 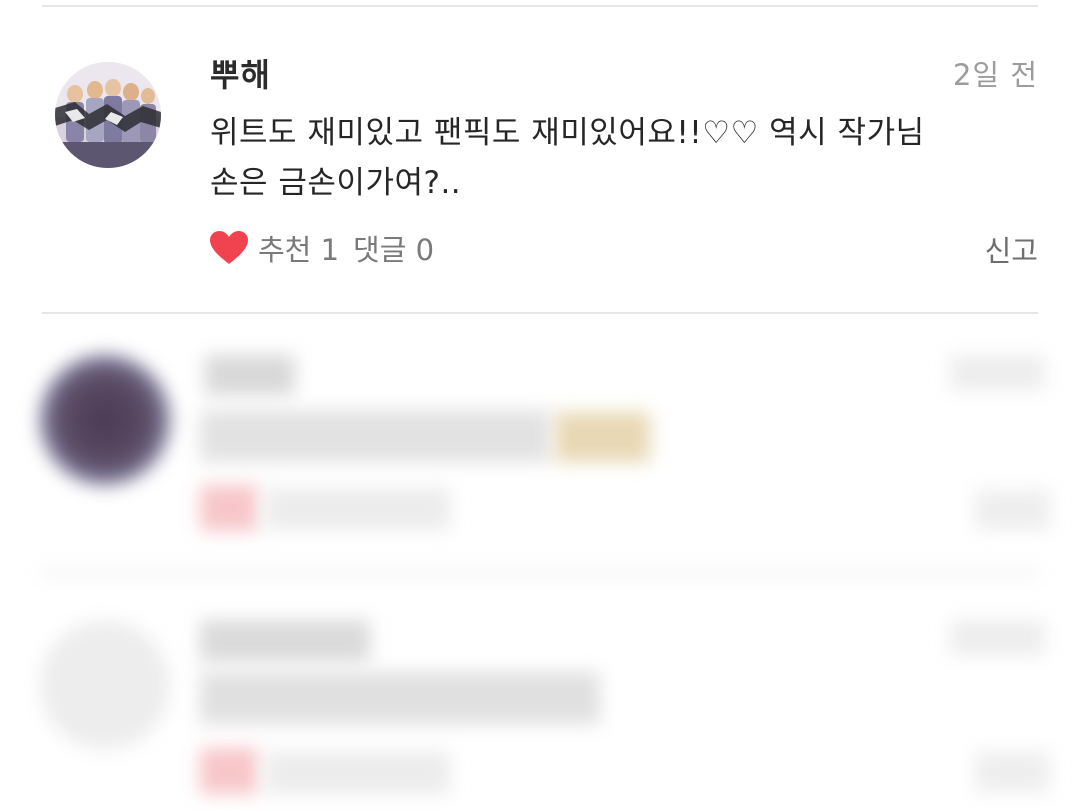 What do you see at coordinates (229, 248) in the screenshot?
I see `heart-icon` at bounding box center [229, 248].